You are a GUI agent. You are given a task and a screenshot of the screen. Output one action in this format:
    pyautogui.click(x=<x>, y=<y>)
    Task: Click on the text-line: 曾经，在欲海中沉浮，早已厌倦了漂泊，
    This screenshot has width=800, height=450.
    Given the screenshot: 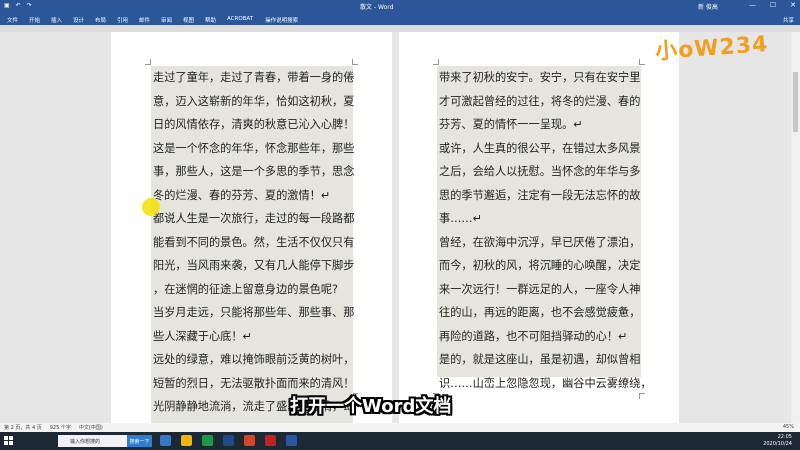 What is the action you would take?
    pyautogui.click(x=539, y=243)
    